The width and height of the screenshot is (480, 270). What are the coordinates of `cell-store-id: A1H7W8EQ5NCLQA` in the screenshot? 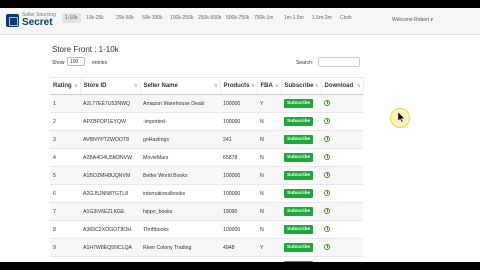 It's located at (110, 247).